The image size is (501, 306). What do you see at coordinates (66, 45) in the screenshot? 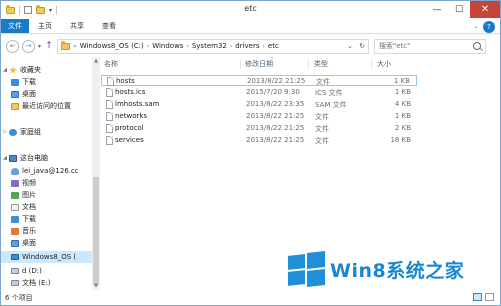
I see `folder-icon` at bounding box center [66, 45].